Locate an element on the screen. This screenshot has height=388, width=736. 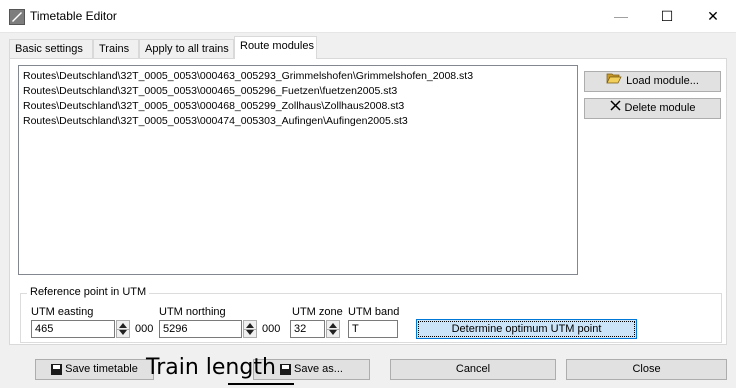
x-icon is located at coordinates (615, 108).